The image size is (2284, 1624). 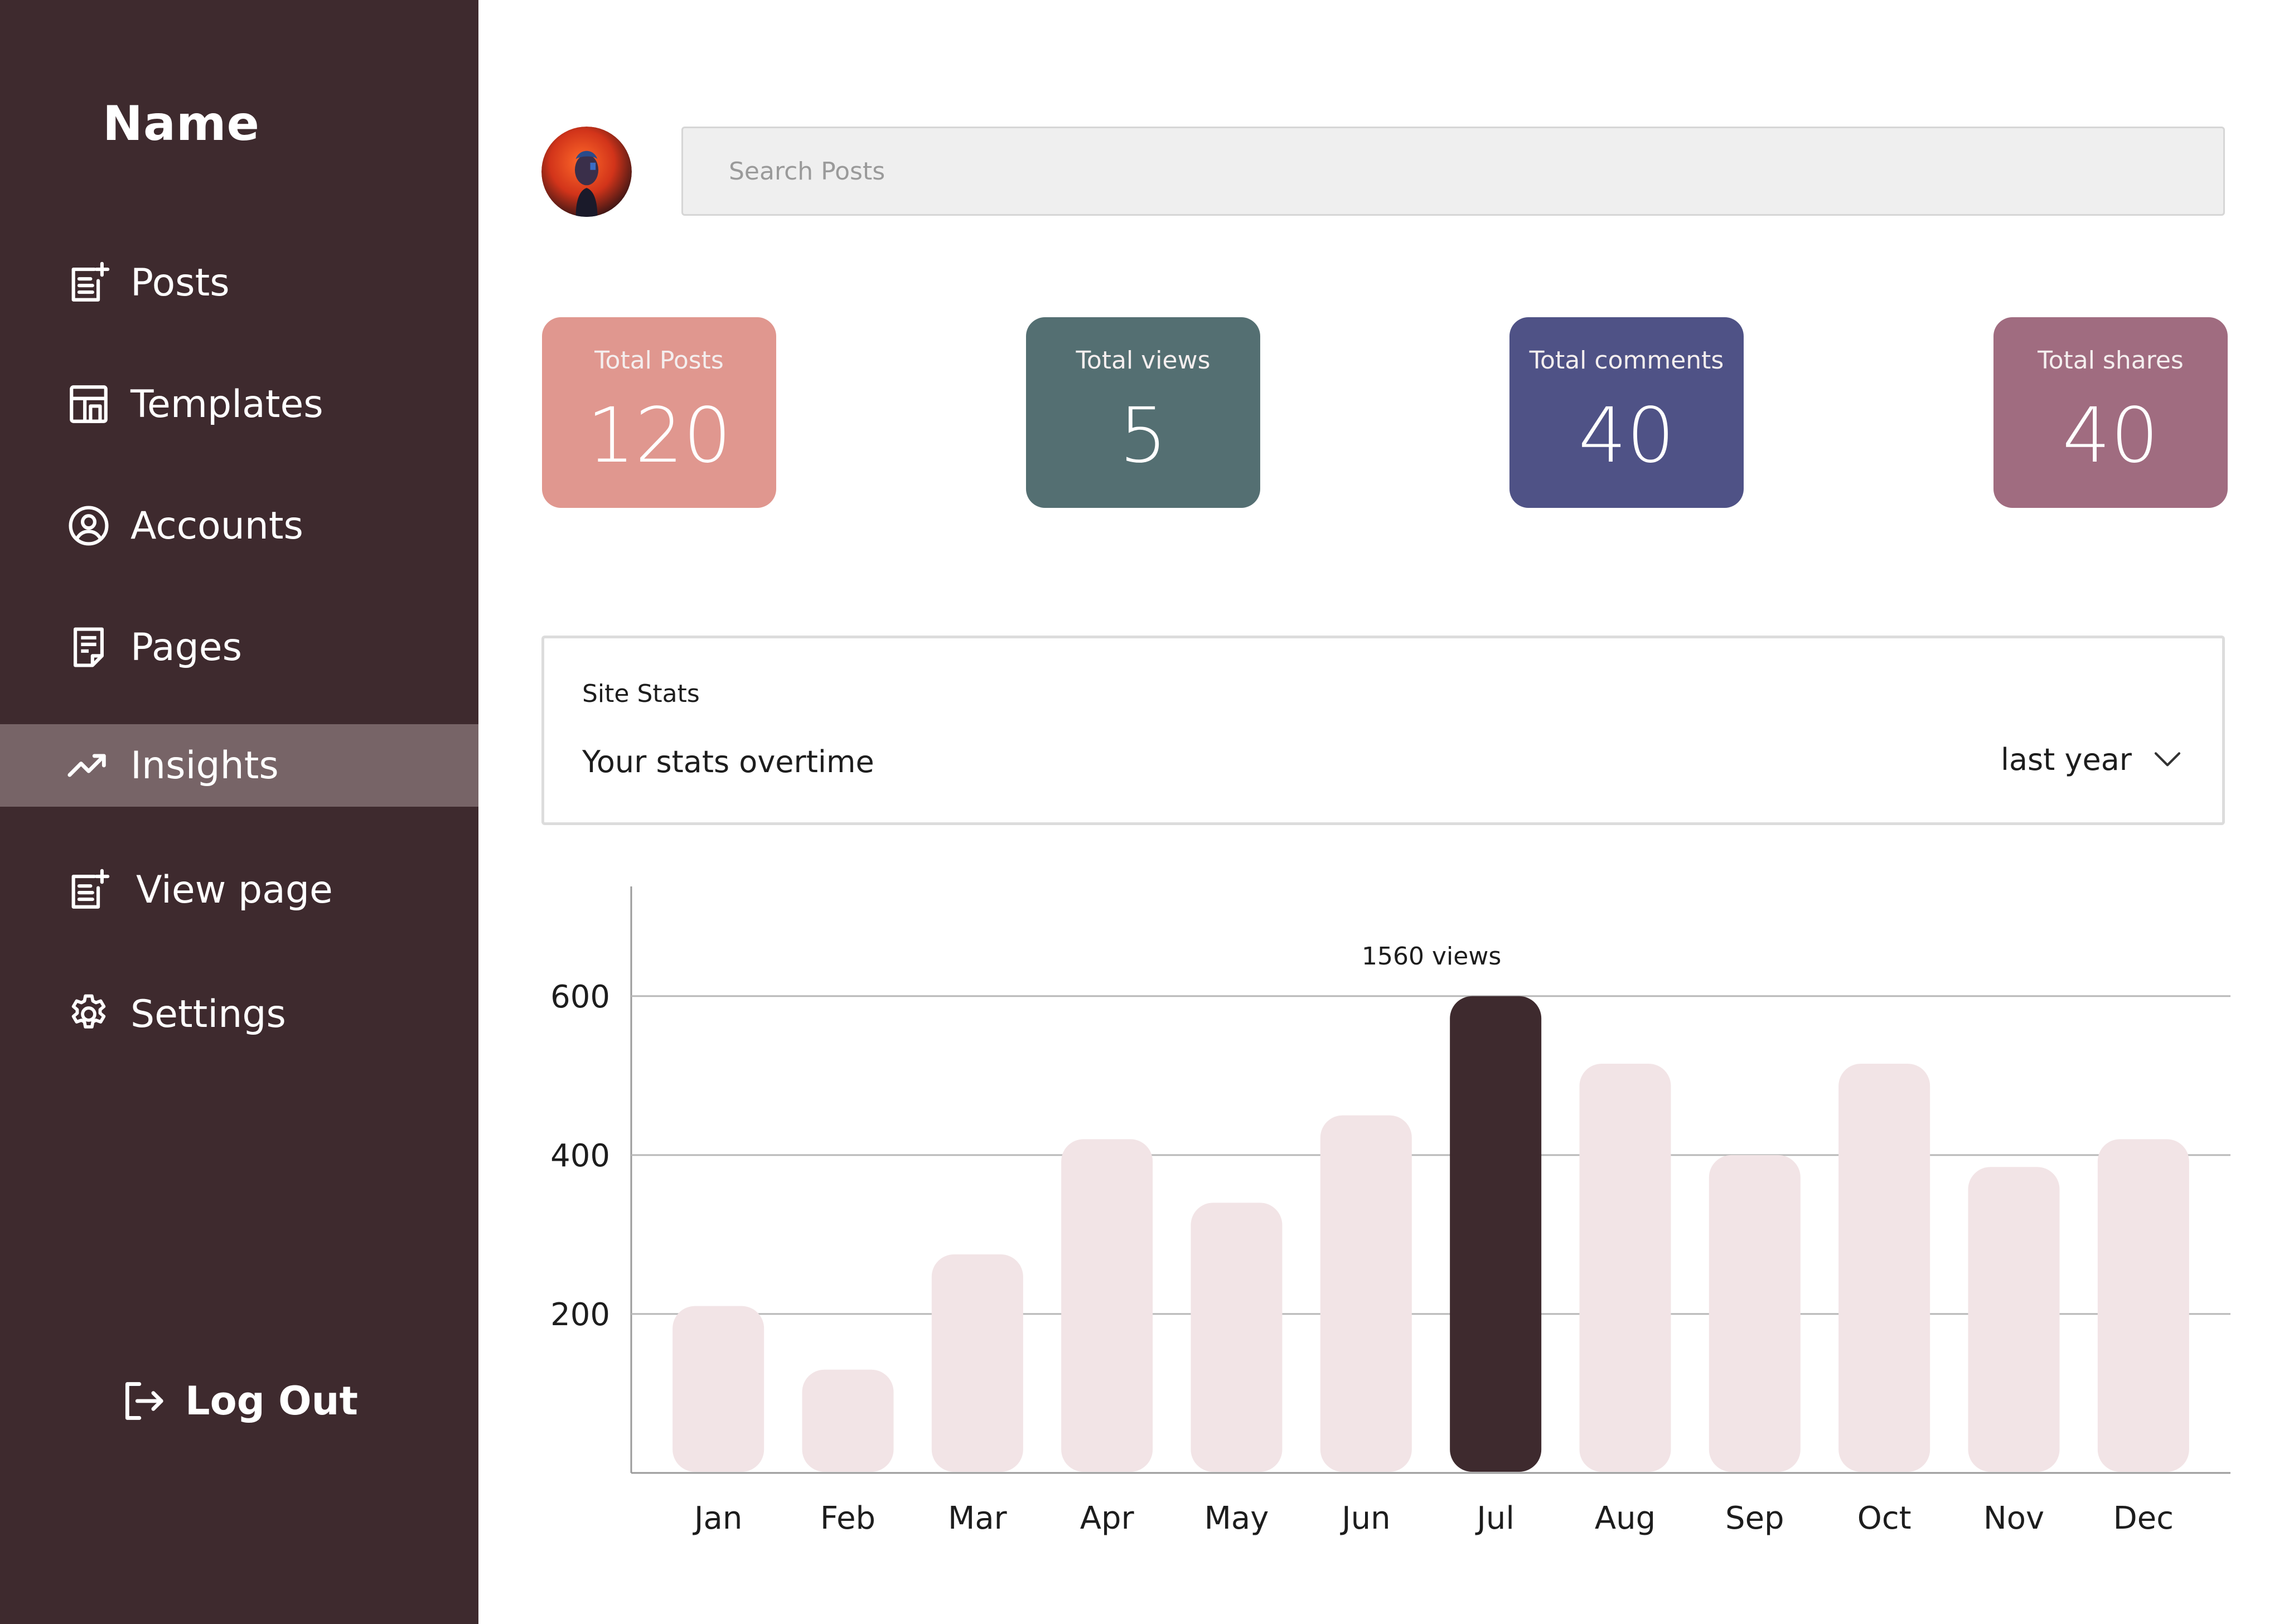 I want to click on brand-name: Name, so click(x=181, y=124).